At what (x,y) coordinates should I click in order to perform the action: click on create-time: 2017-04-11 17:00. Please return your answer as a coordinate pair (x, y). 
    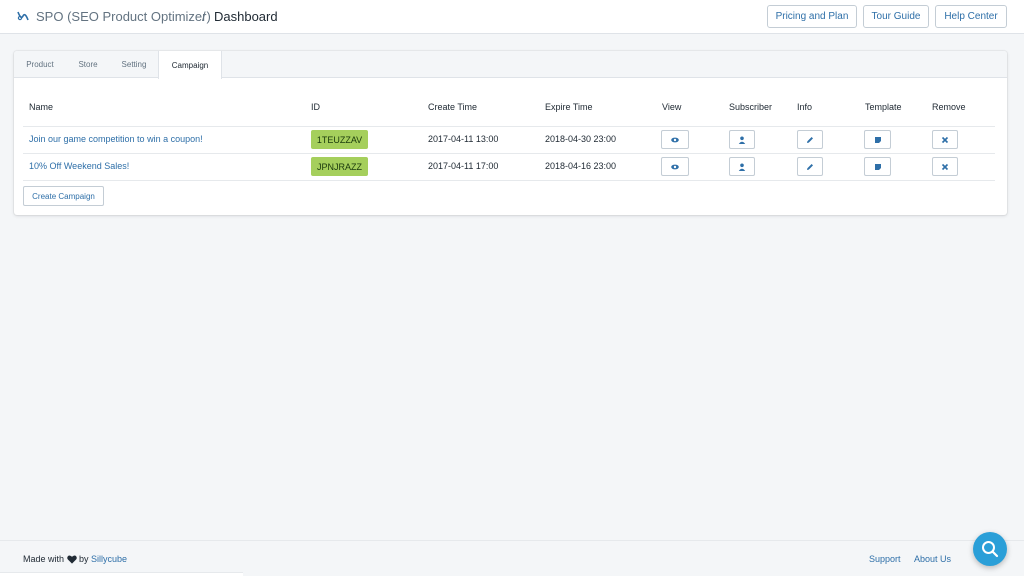
    Looking at the image, I should click on (463, 166).